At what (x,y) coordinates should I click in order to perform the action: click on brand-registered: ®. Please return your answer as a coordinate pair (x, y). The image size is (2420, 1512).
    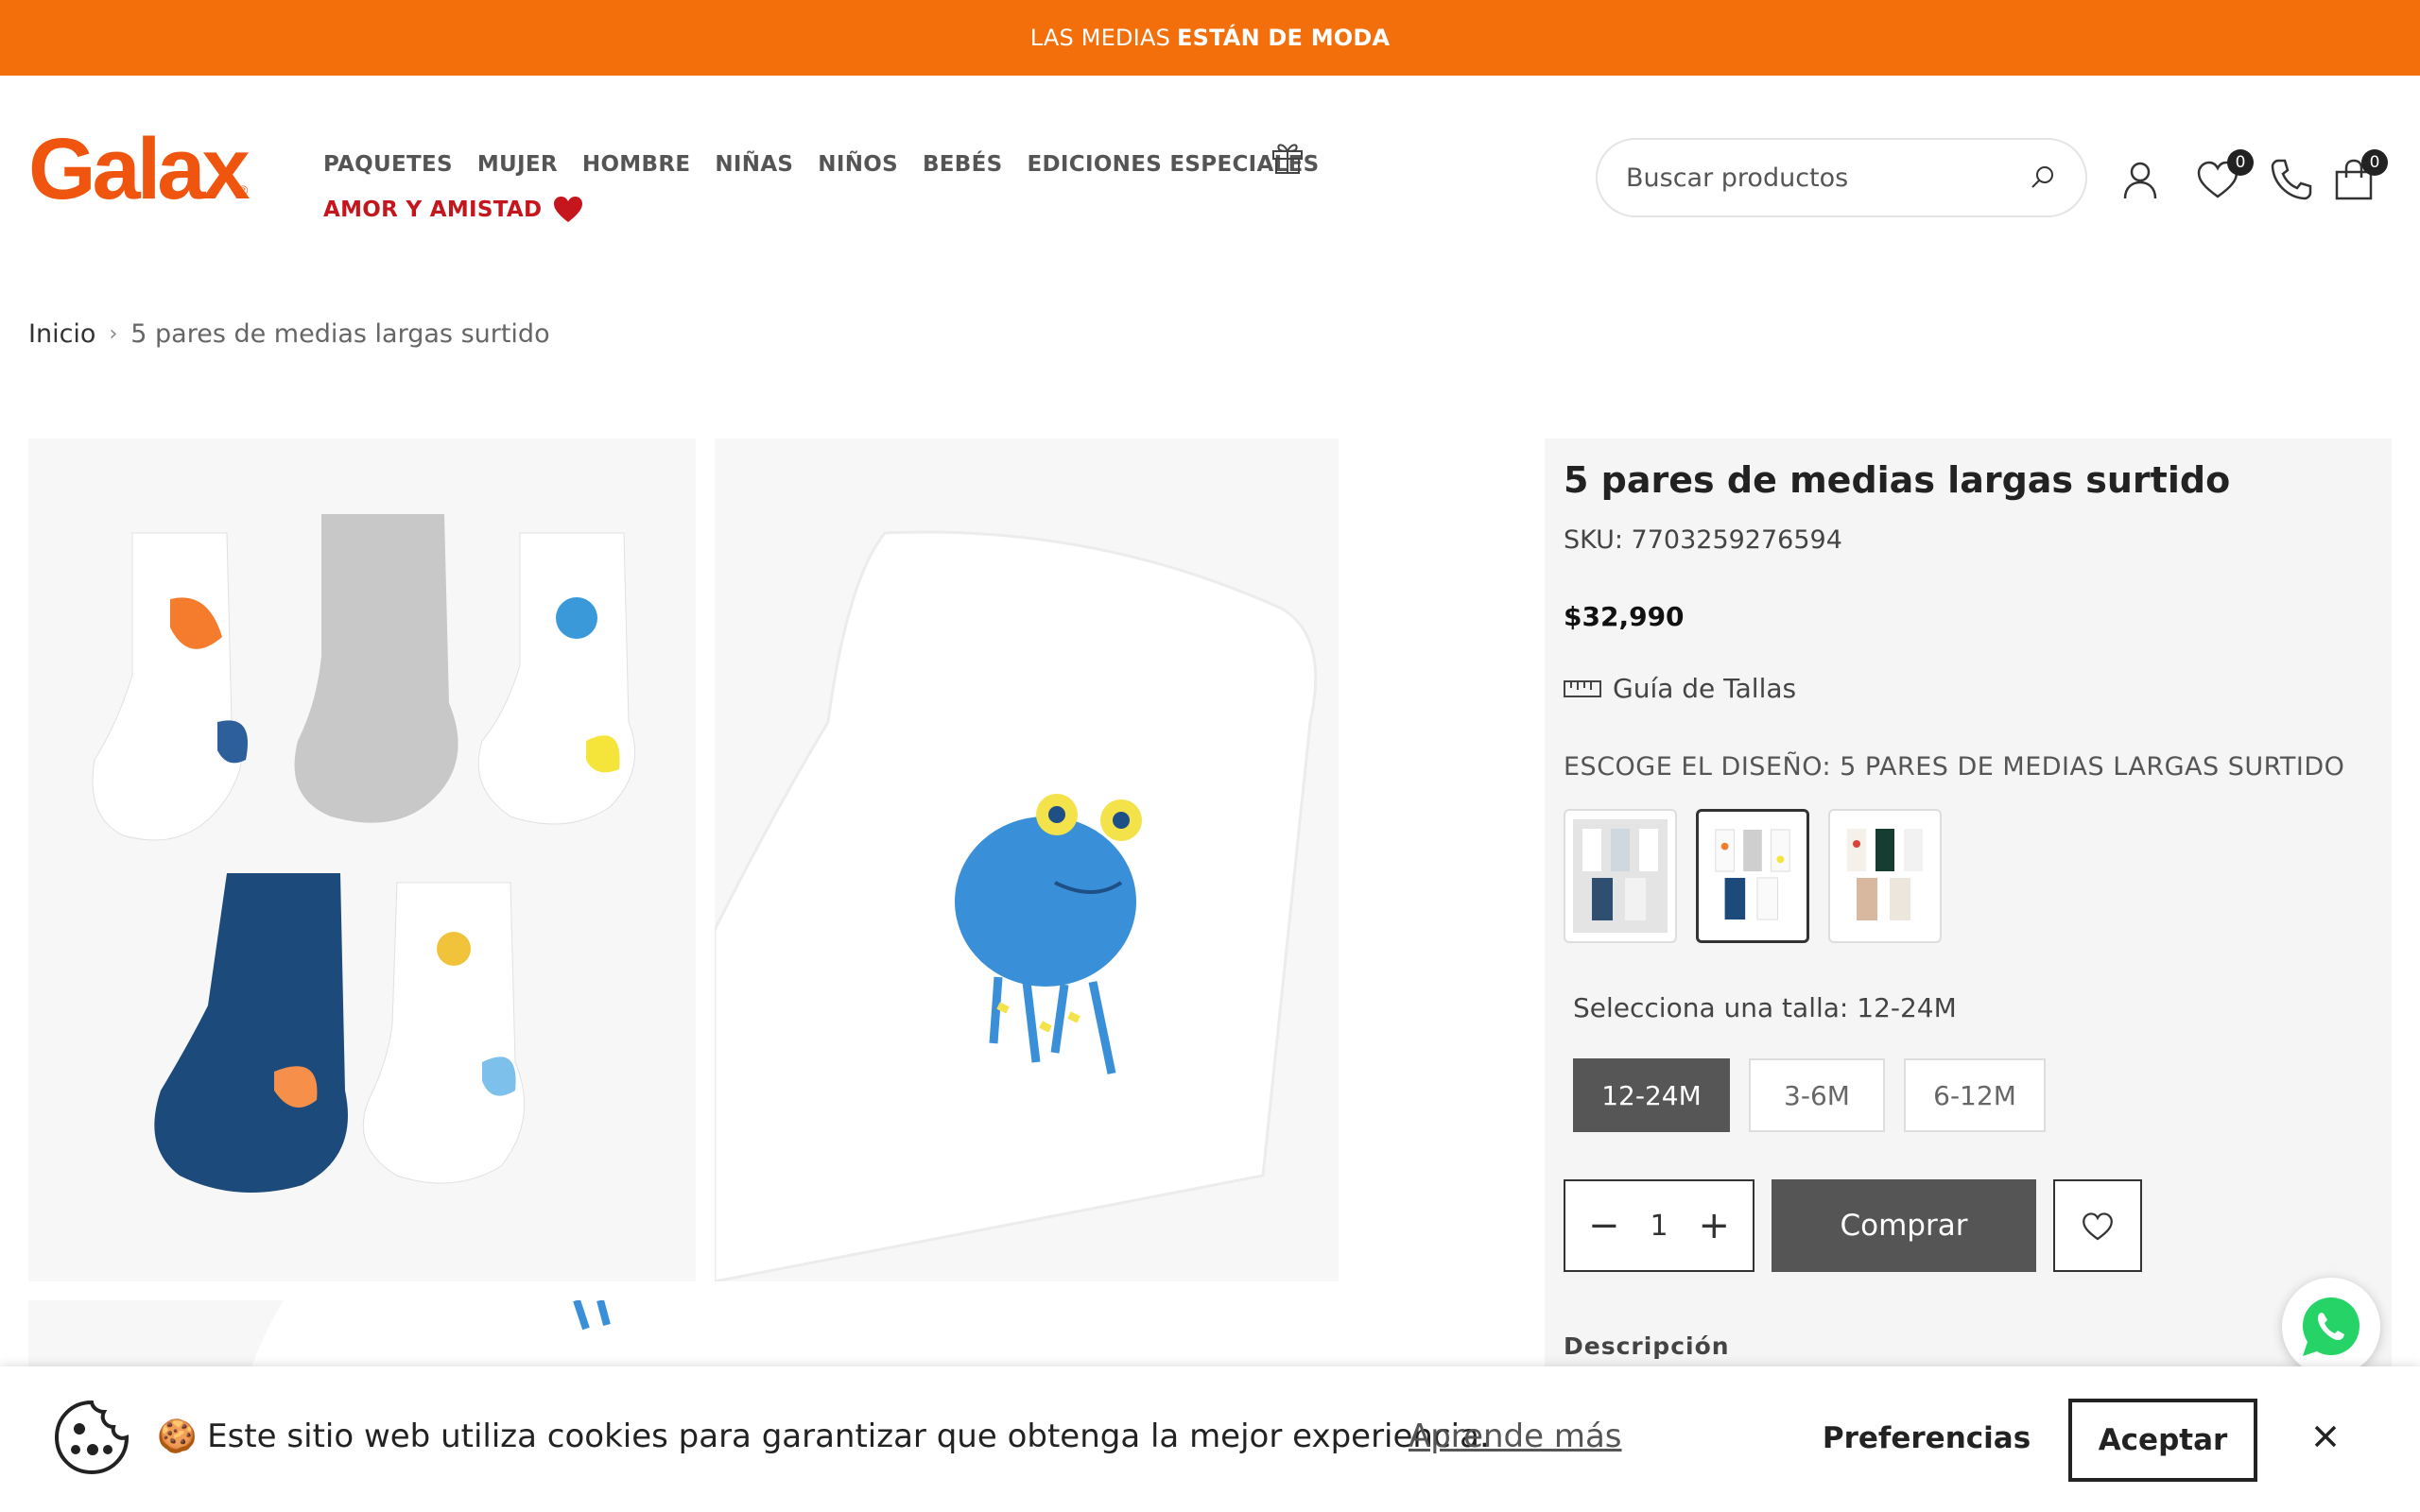
    Looking at the image, I should click on (243, 190).